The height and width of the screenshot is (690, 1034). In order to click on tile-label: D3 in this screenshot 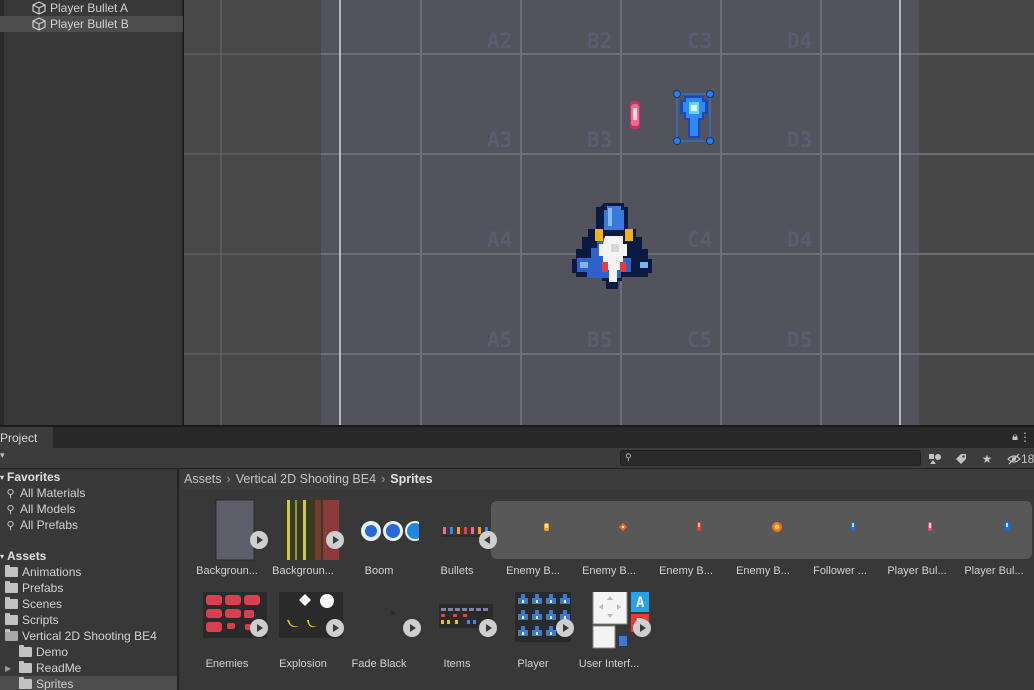, I will do `click(799, 140)`.